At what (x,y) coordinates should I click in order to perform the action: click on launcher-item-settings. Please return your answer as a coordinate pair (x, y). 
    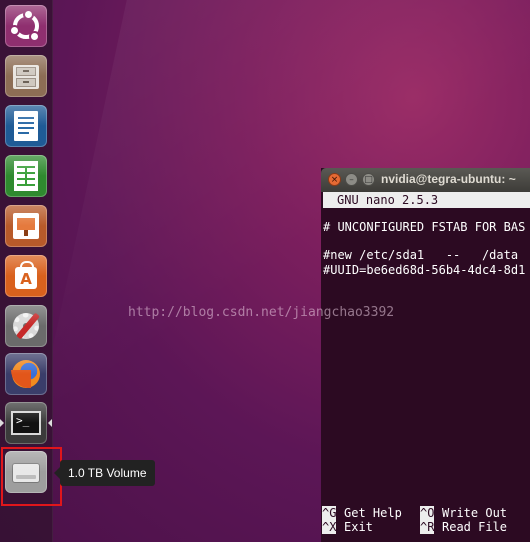
    Looking at the image, I should click on (26, 326).